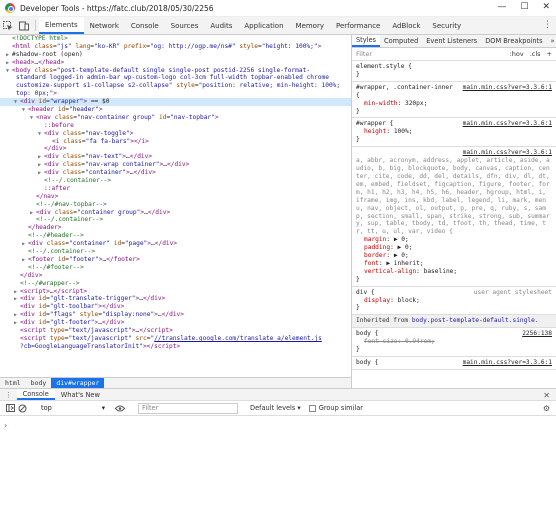 The image size is (556, 531). I want to click on gear-icon: ⚙, so click(546, 408).